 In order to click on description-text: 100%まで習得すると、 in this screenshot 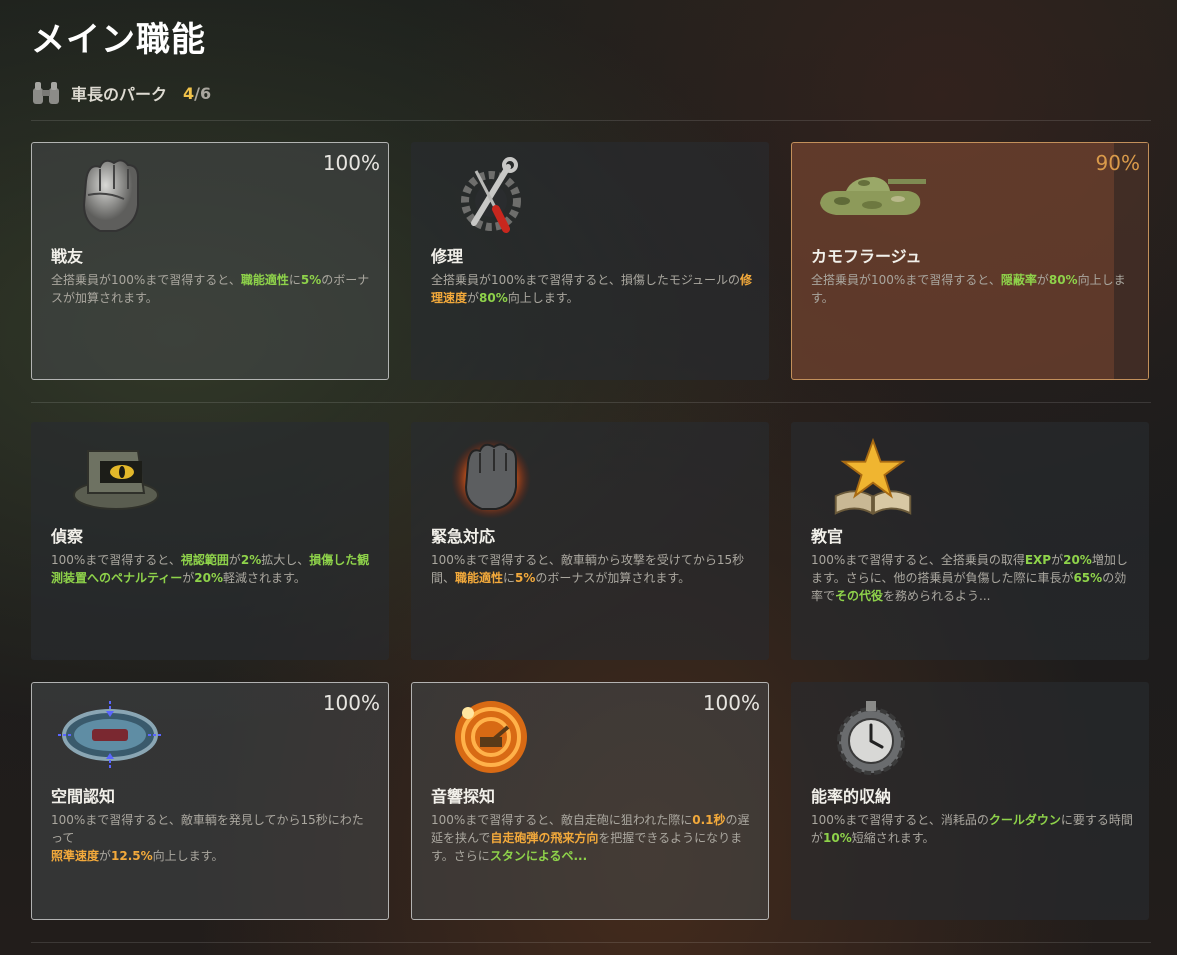, I will do `click(116, 560)`.